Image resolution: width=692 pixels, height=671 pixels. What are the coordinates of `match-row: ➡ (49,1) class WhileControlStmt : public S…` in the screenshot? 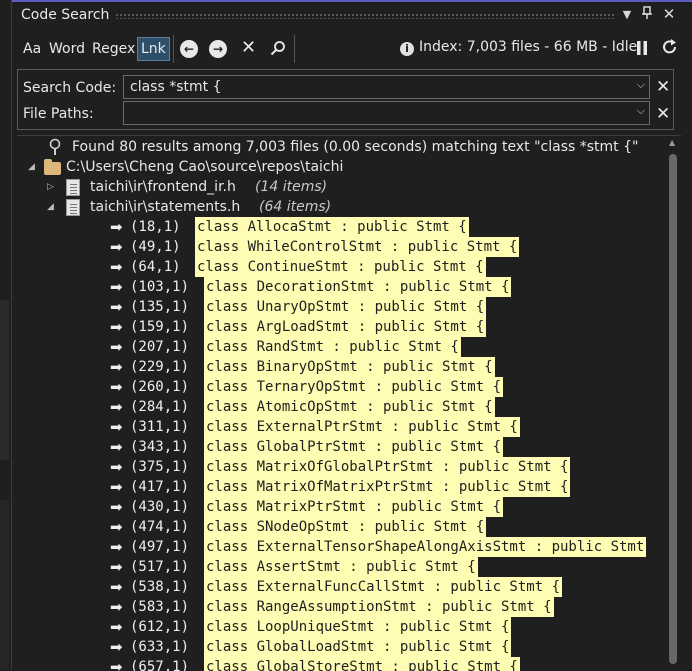 It's located at (395, 247).